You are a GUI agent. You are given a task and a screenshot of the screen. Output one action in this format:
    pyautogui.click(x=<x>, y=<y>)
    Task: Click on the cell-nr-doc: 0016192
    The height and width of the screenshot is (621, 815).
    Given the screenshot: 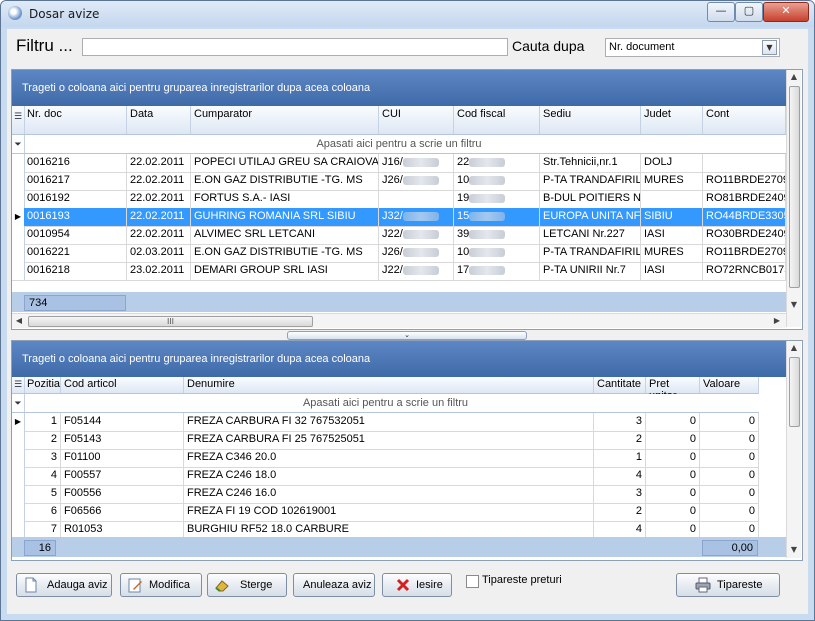 What is the action you would take?
    pyautogui.click(x=75, y=199)
    